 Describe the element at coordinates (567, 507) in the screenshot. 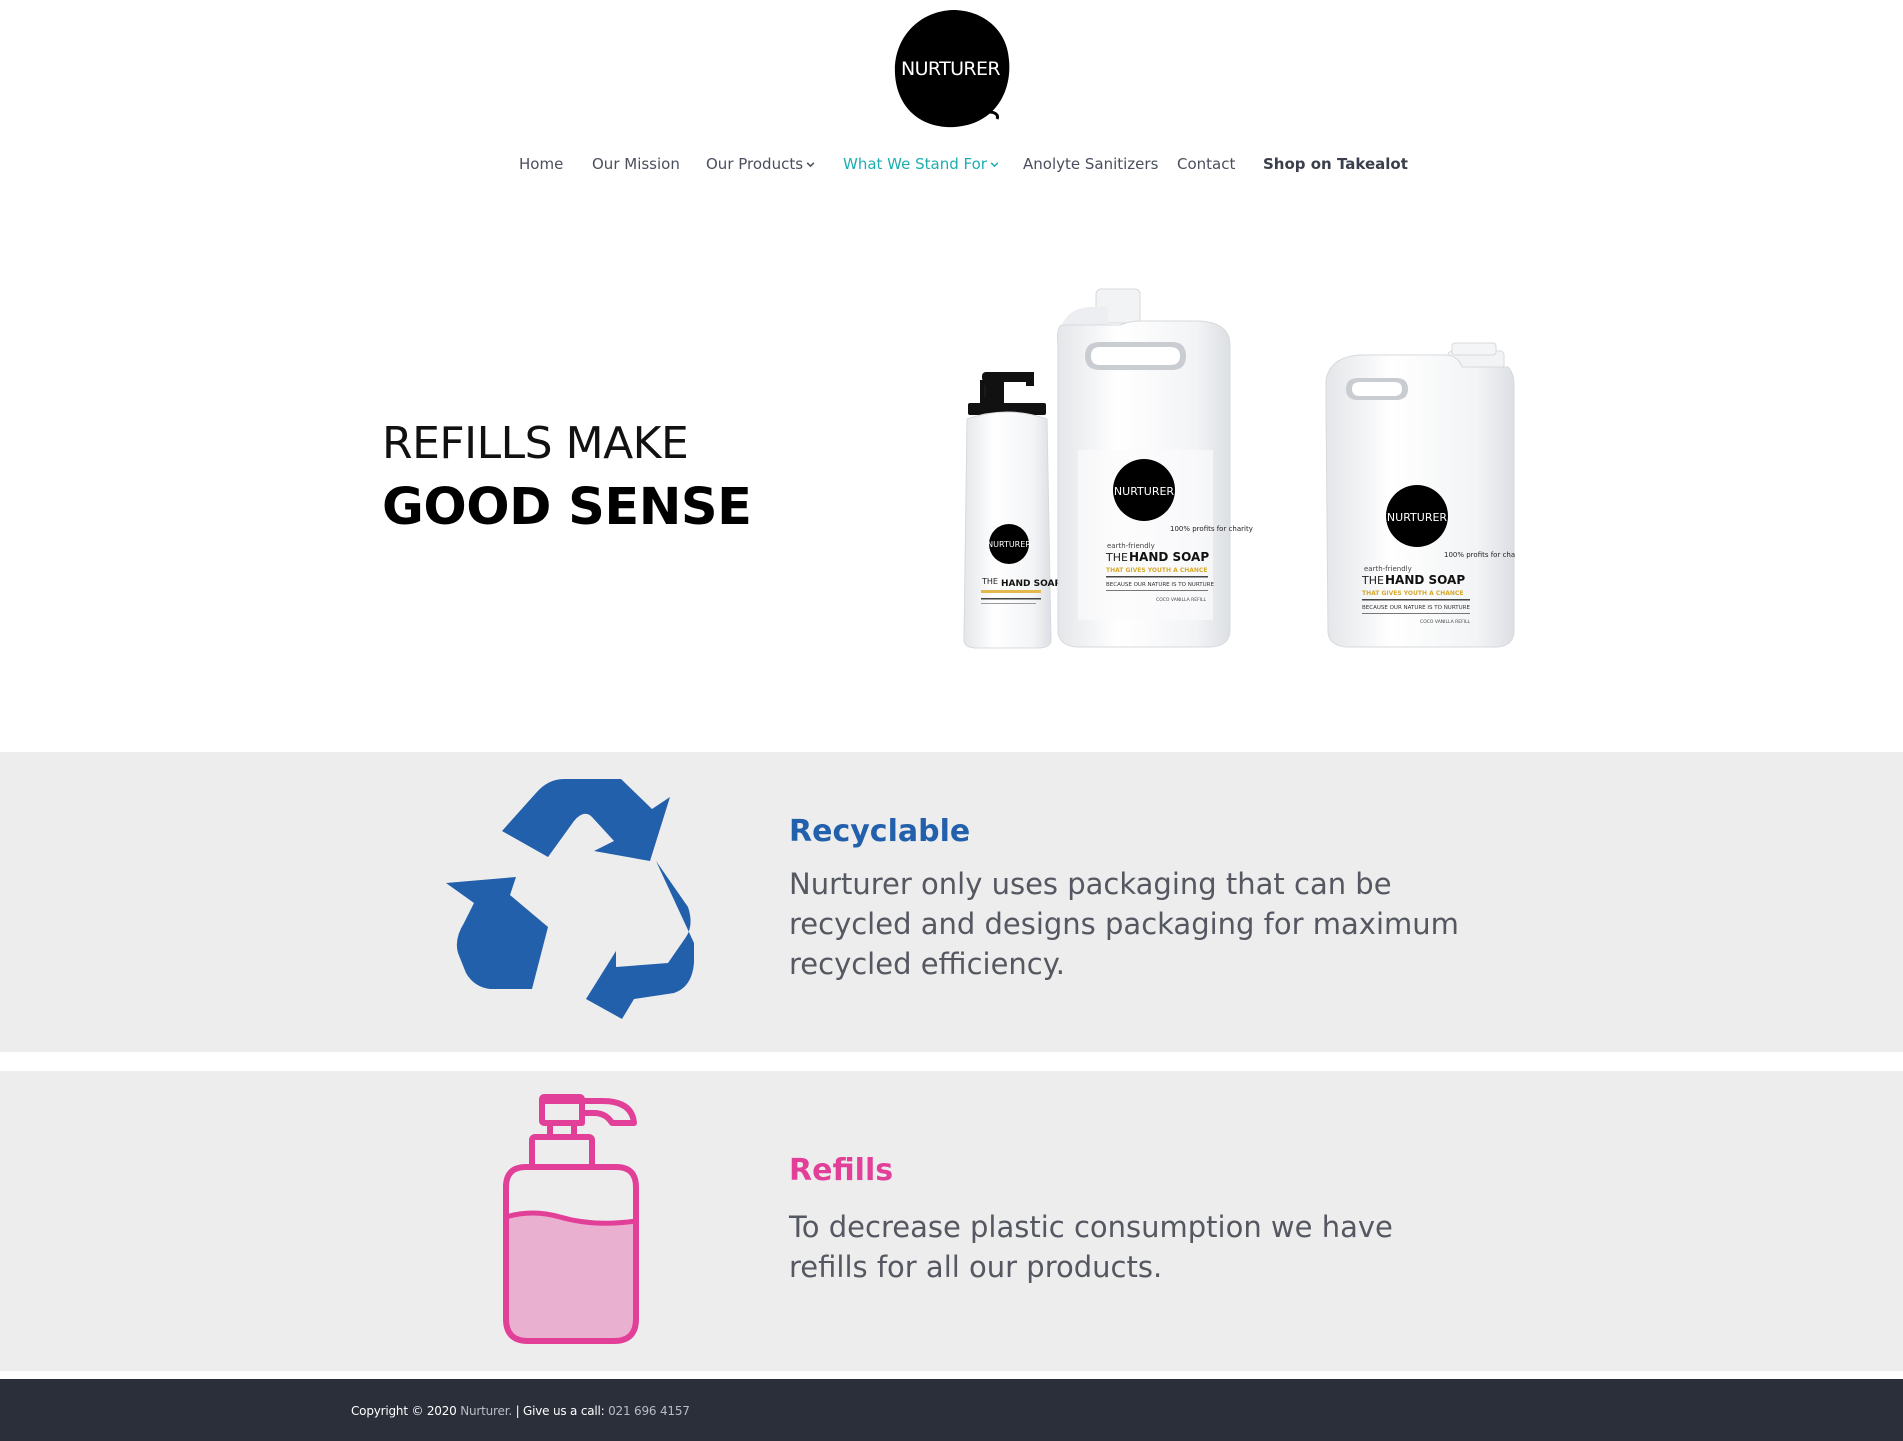

I see `hero-title-line2: GOOD SENSE` at that location.